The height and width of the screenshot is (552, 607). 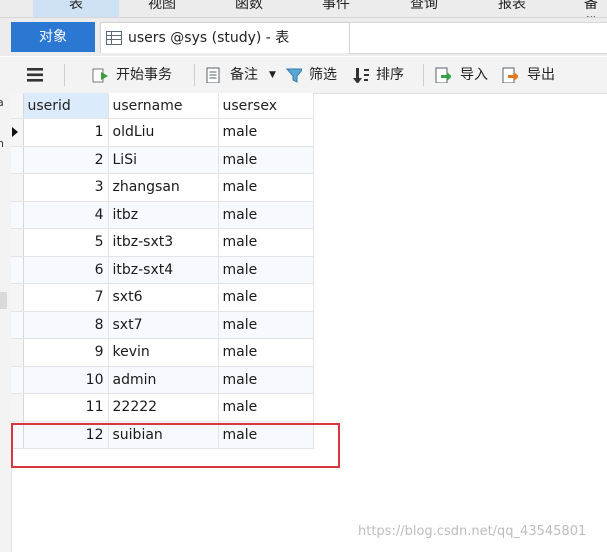 I want to click on column-header-usersex: usersex, so click(x=266, y=106).